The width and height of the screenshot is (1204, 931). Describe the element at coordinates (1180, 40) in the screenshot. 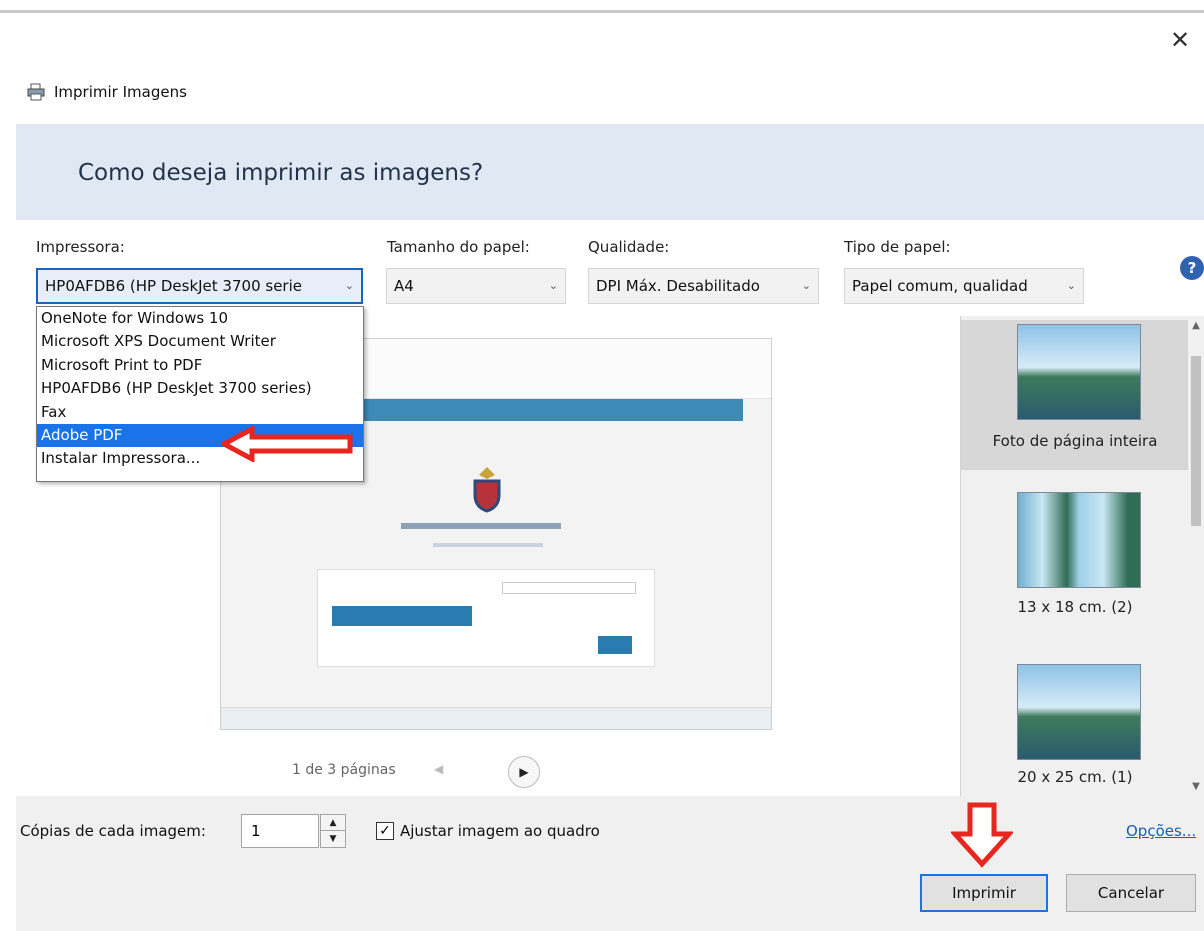

I see `close-icon: ✕` at that location.